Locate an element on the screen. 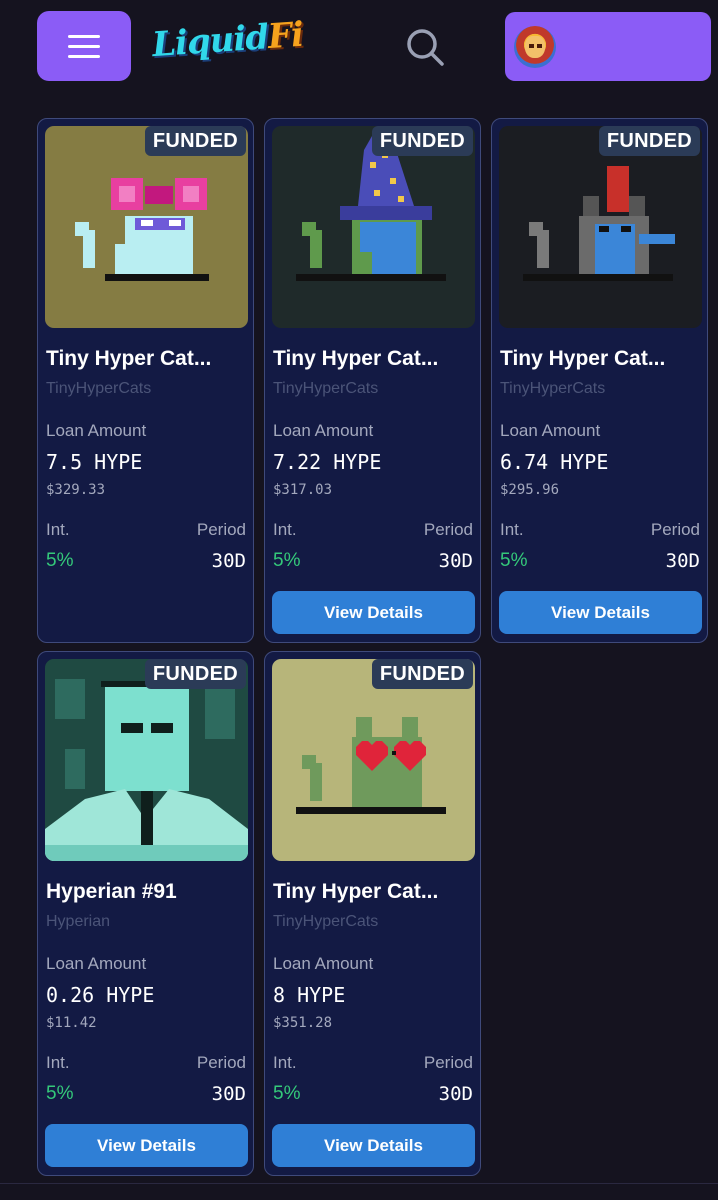 Image resolution: width=718 pixels, height=1200 pixels. search-icon is located at coordinates (425, 47).